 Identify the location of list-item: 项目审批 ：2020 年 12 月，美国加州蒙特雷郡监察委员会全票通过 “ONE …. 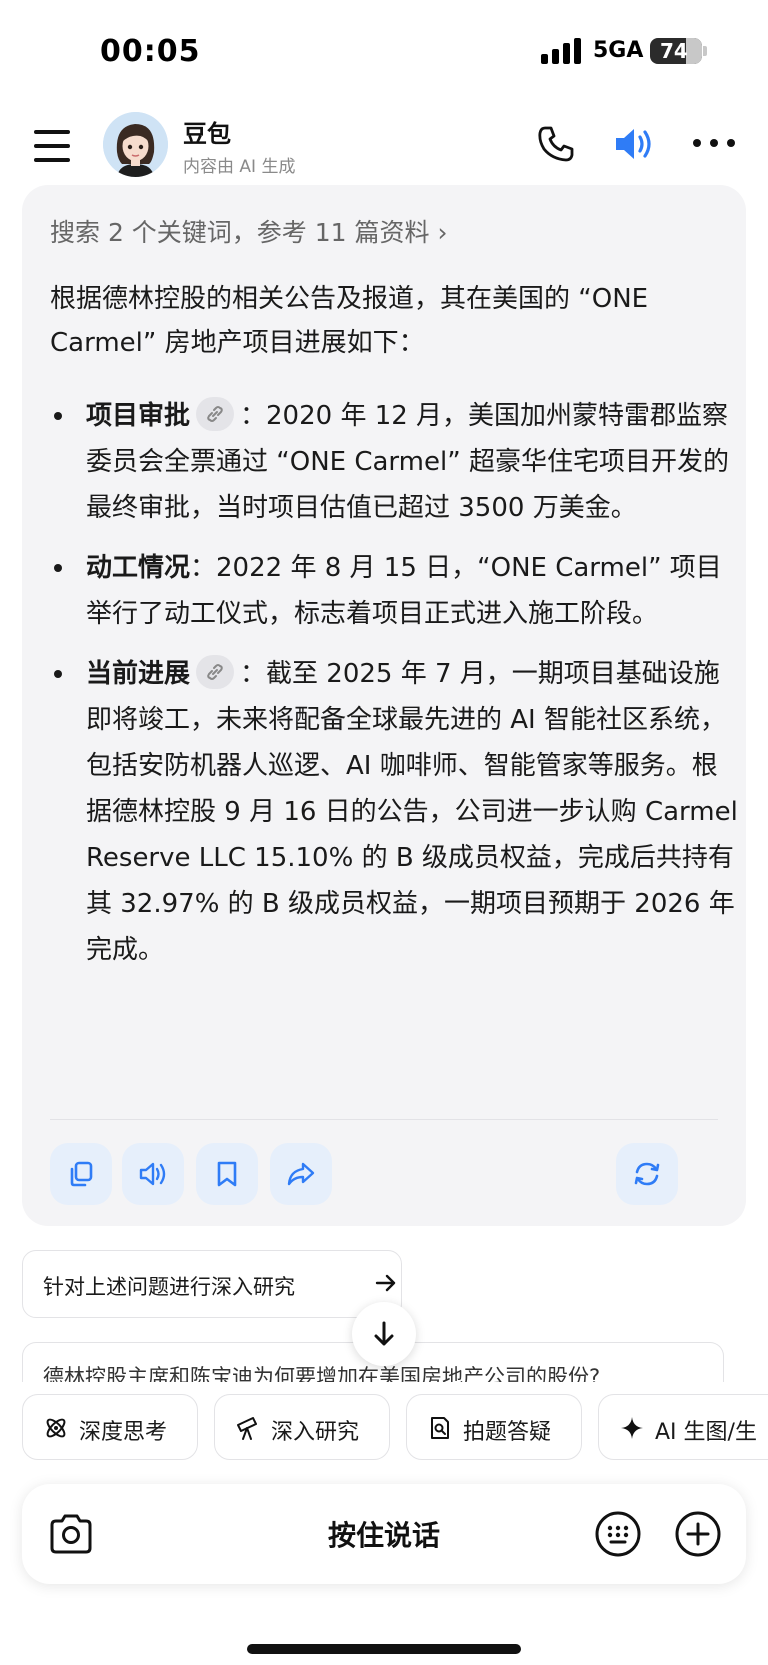
(395, 462).